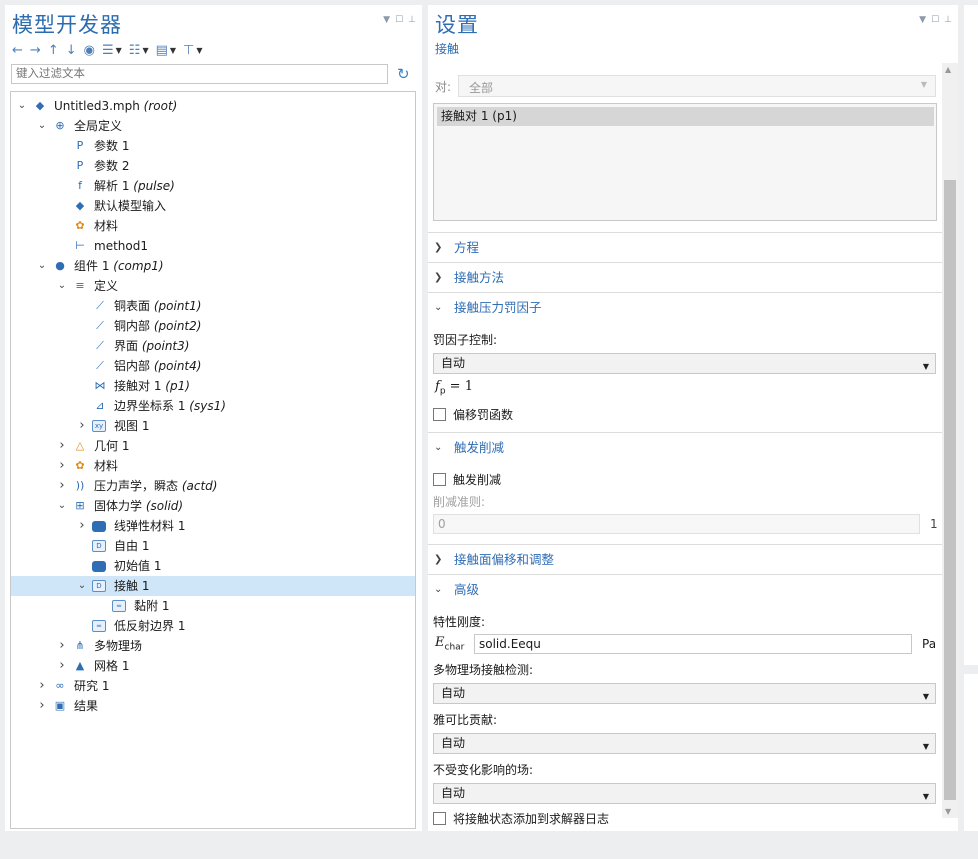 The width and height of the screenshot is (978, 859). Describe the element at coordinates (89, 50) in the screenshot. I see `show-icon: ◉` at that location.